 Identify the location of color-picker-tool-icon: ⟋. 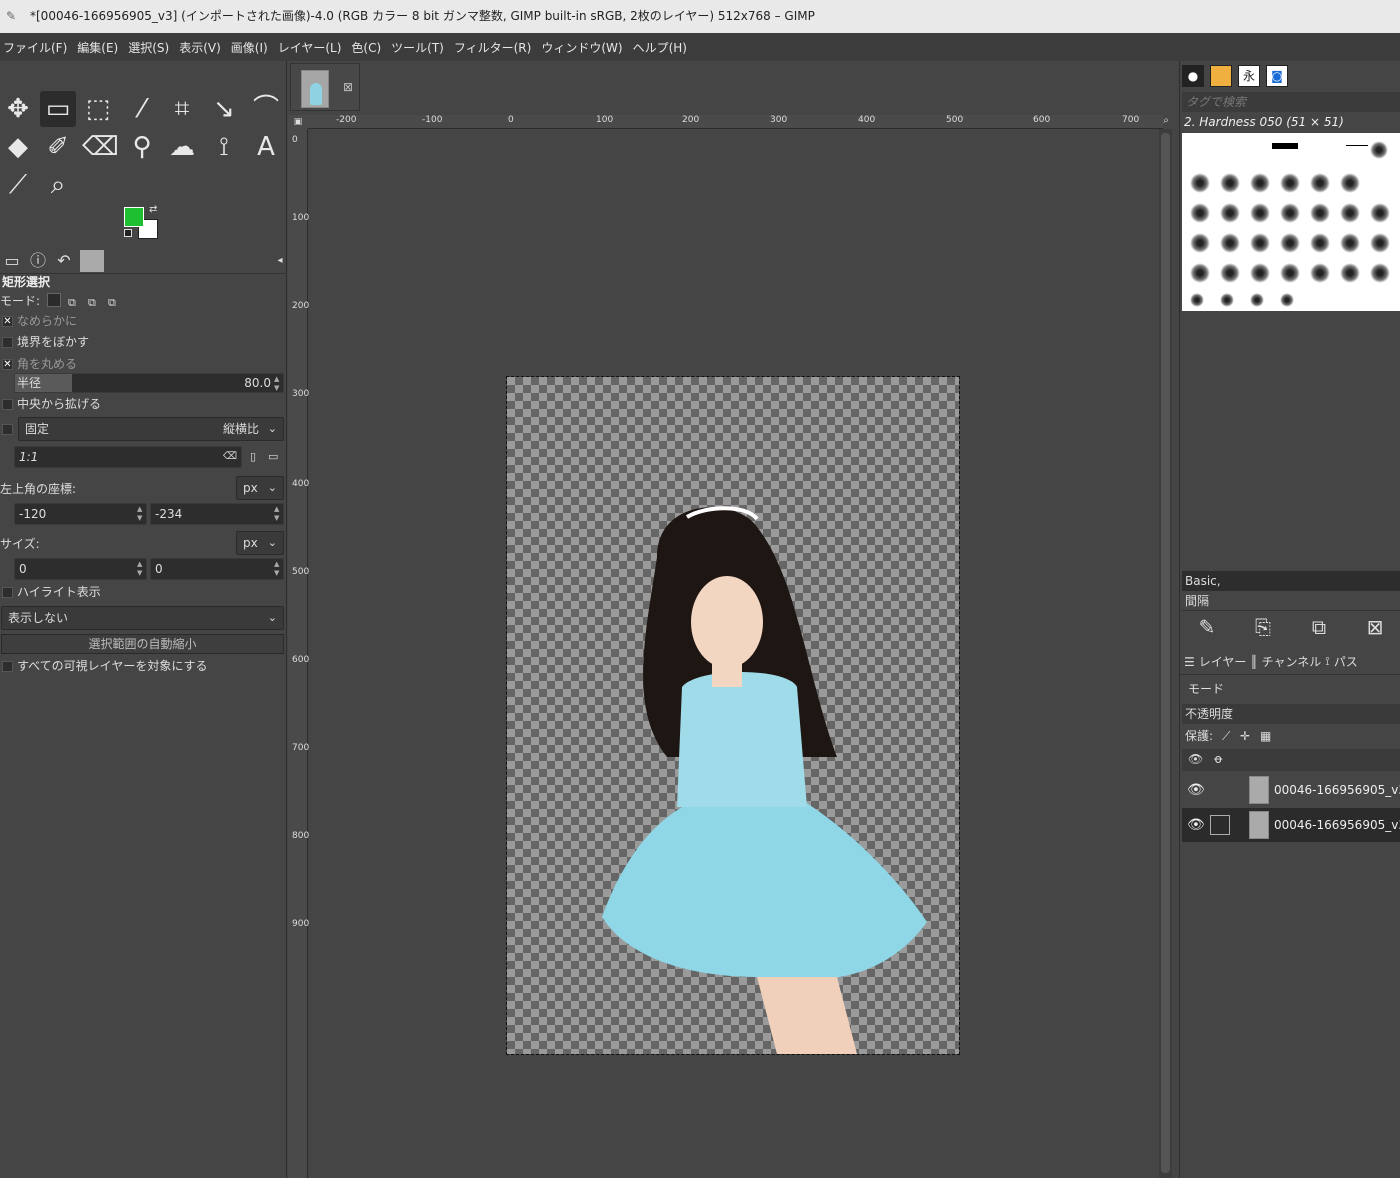
(18, 185).